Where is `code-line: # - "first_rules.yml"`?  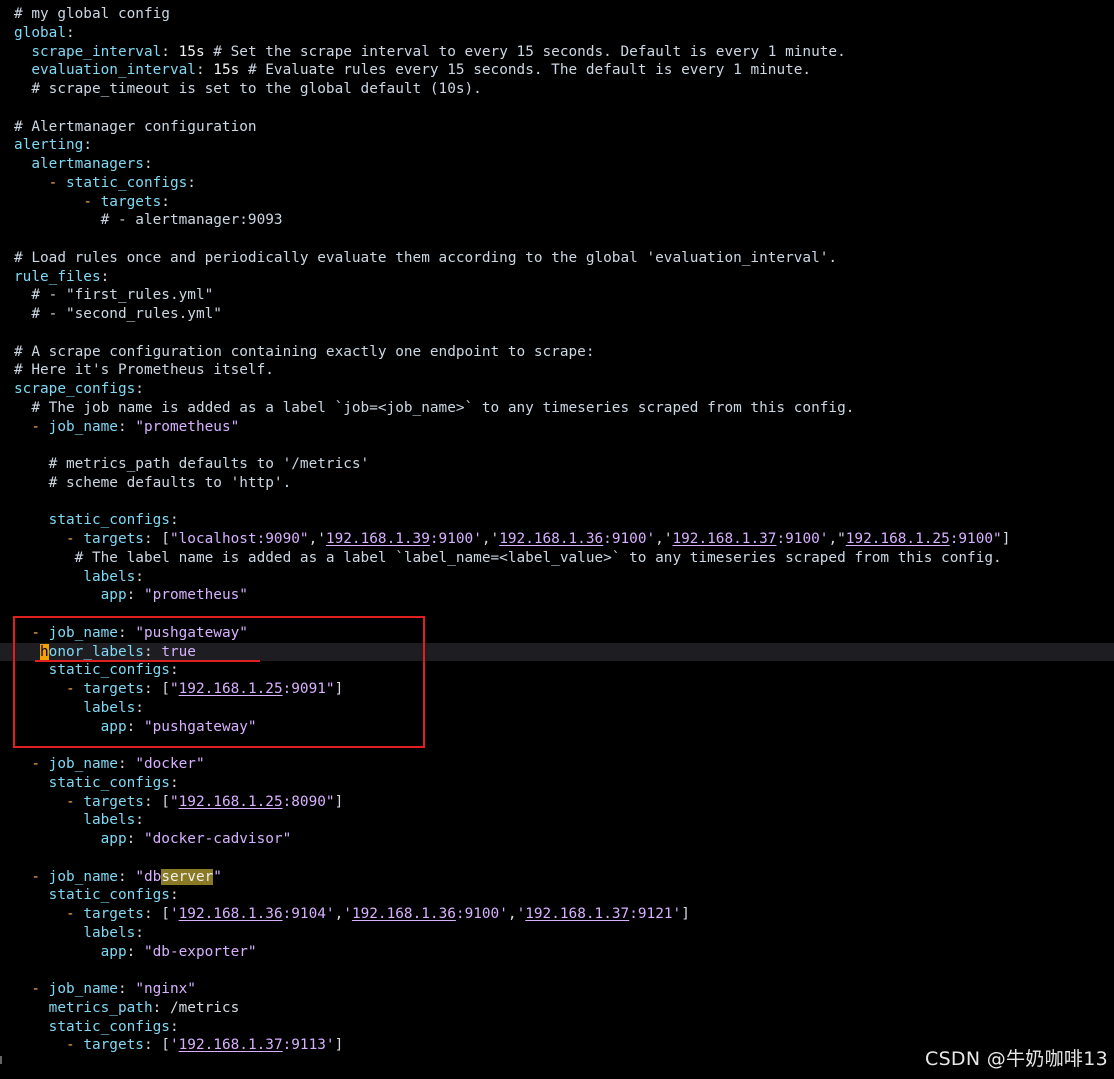 code-line: # - "first_rules.yml" is located at coordinates (564, 295).